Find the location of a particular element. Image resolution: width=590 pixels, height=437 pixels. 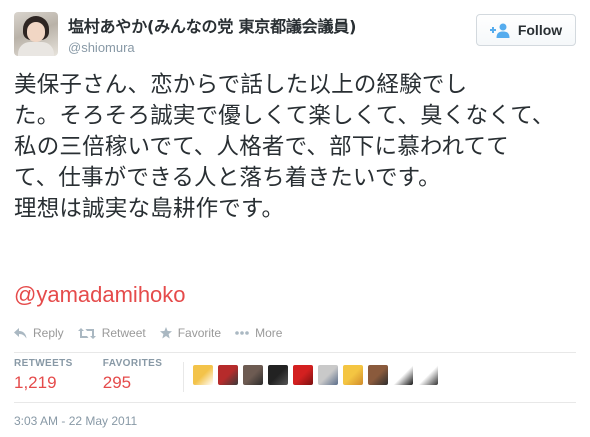

follow-button-label: Follow is located at coordinates (540, 30).